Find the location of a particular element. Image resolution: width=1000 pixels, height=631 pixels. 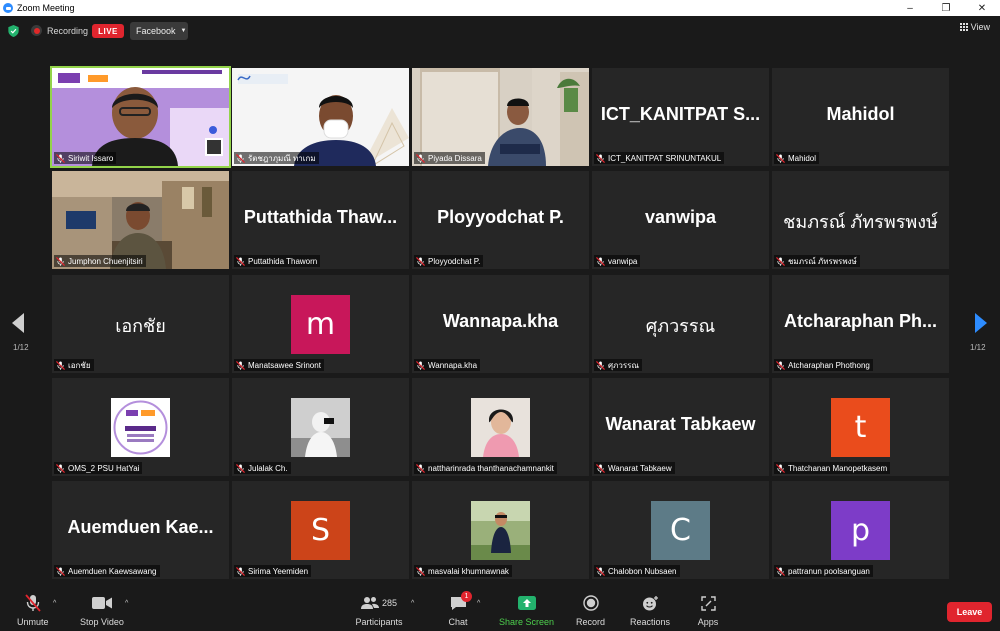

participants-options-caret-icon: ^ is located at coordinates (412, 603).